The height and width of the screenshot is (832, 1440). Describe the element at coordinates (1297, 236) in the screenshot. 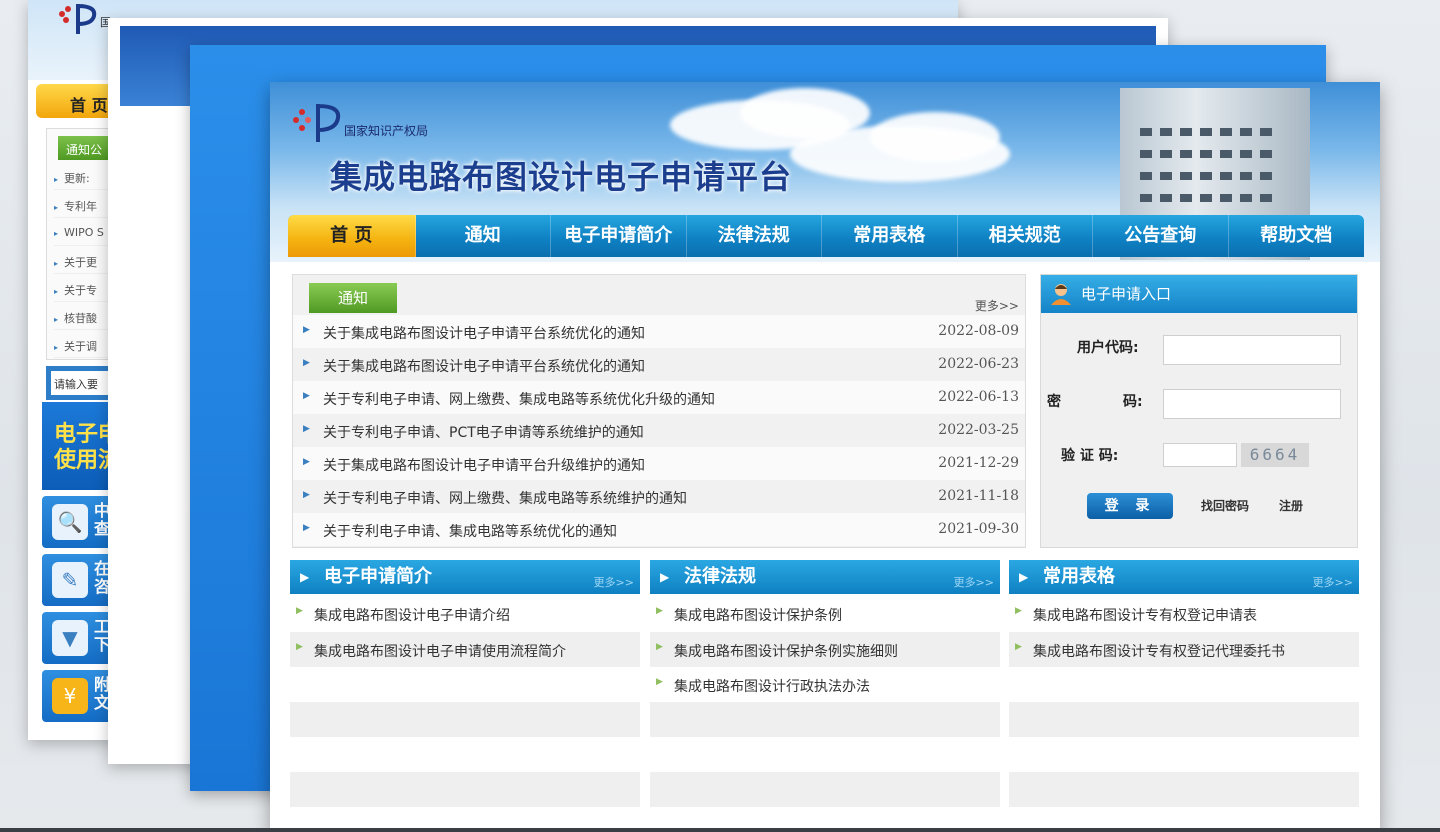

I see `nav-help-docs: 帮助文档` at that location.